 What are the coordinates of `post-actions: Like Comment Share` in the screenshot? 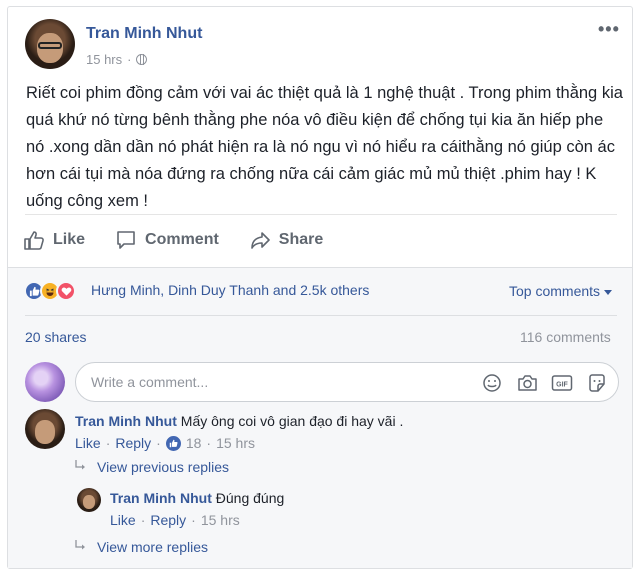 It's located at (320, 240).